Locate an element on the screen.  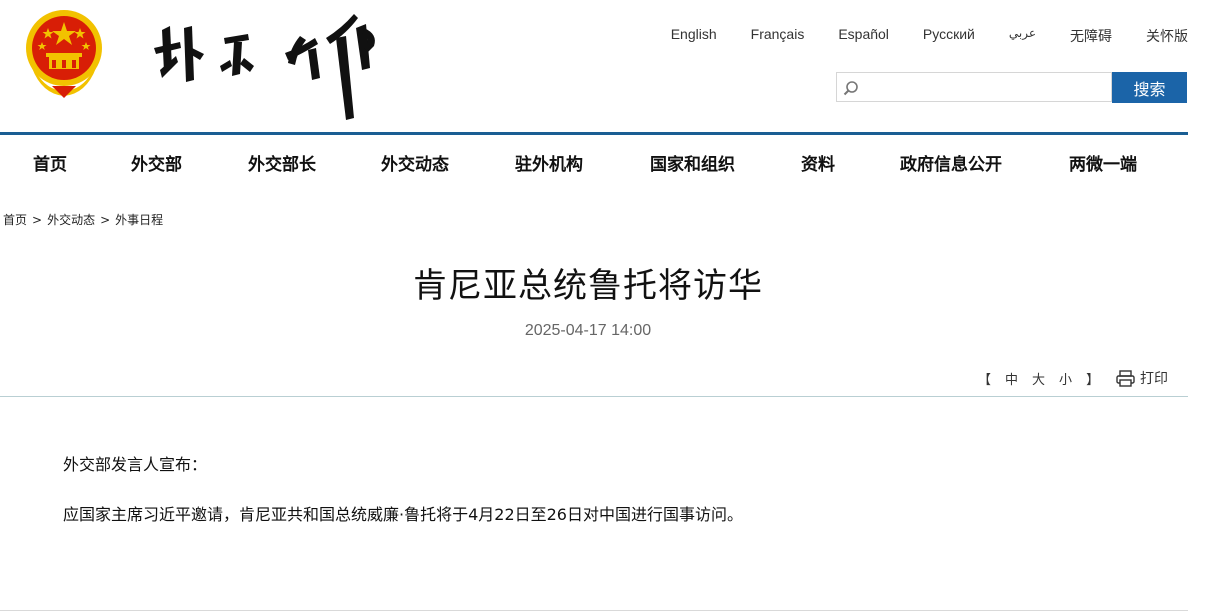
nav-item-diplomatic-news: 外交动态 is located at coordinates (415, 162).